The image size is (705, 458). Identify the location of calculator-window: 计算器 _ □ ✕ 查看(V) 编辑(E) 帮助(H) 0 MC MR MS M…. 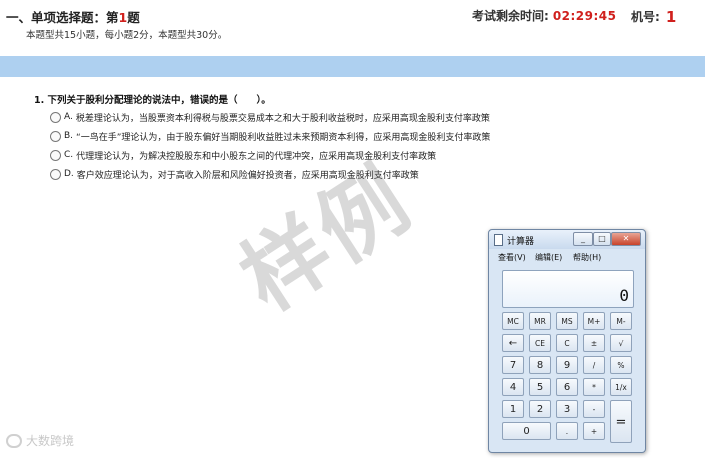
(567, 341).